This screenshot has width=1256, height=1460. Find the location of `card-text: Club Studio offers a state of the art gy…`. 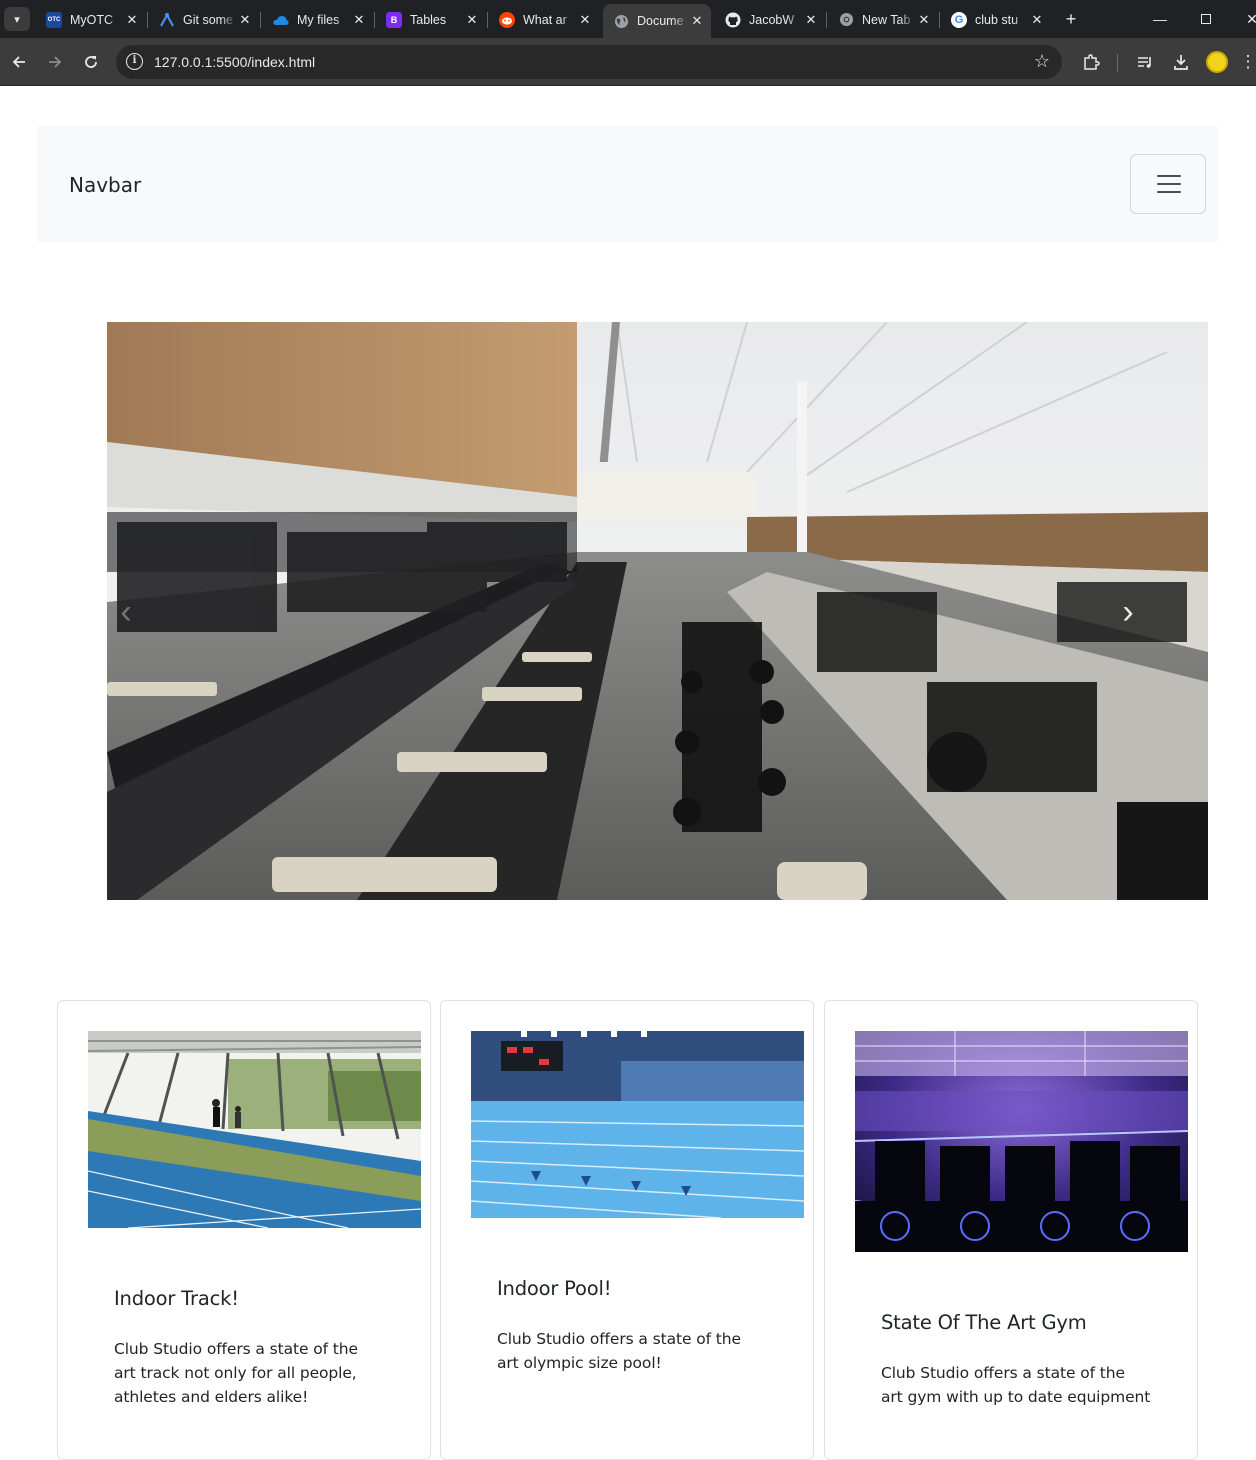

card-text: Club Studio offers a state of the art gy… is located at coordinates (1016, 1385).